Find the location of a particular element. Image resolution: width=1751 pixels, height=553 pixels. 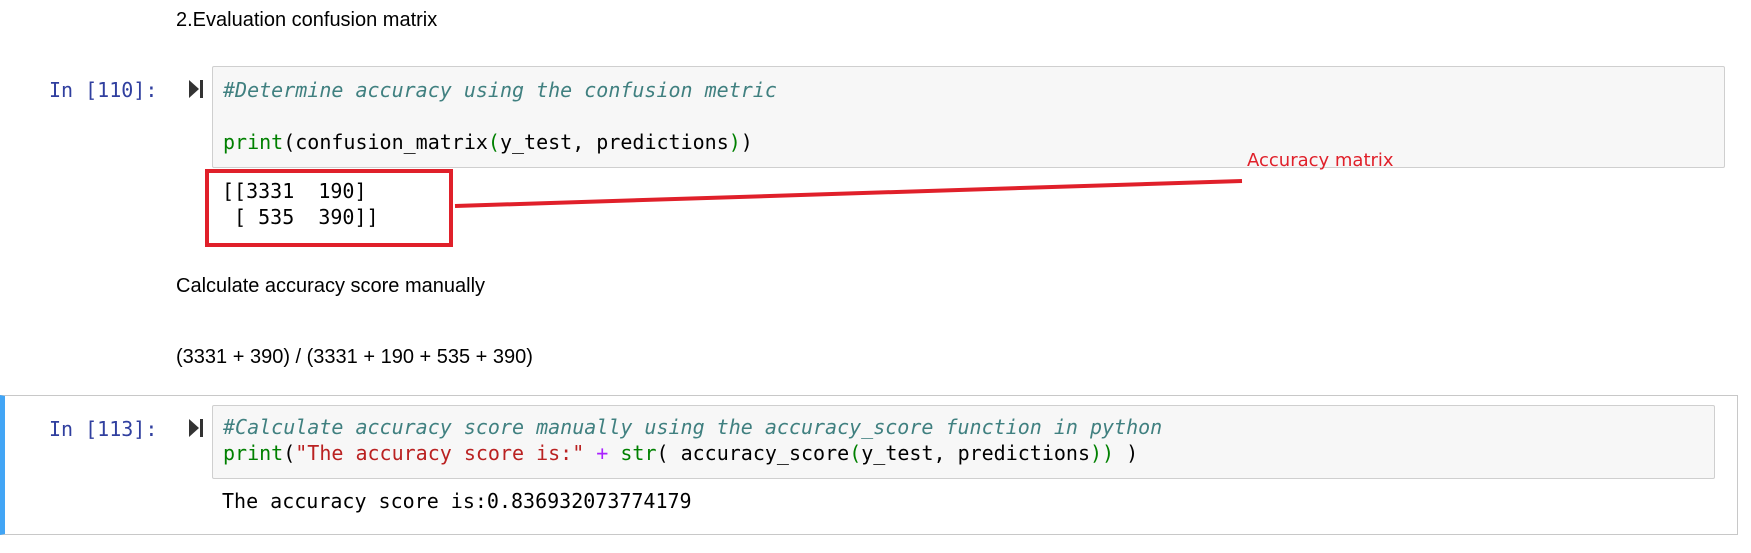

paren: )) is located at coordinates (1102, 453).